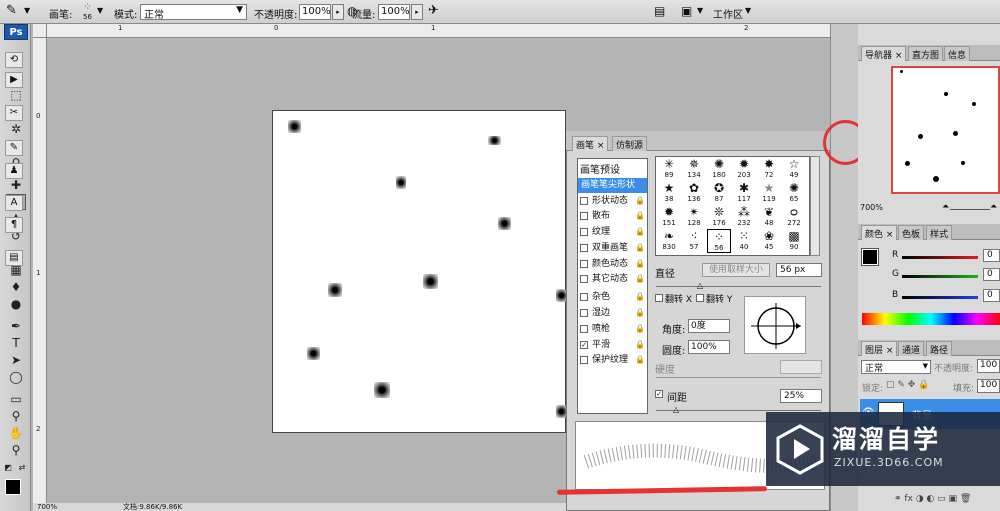  Describe the element at coordinates (16, 95) in the screenshot. I see `marquee-tool-icon: ⬚` at that location.